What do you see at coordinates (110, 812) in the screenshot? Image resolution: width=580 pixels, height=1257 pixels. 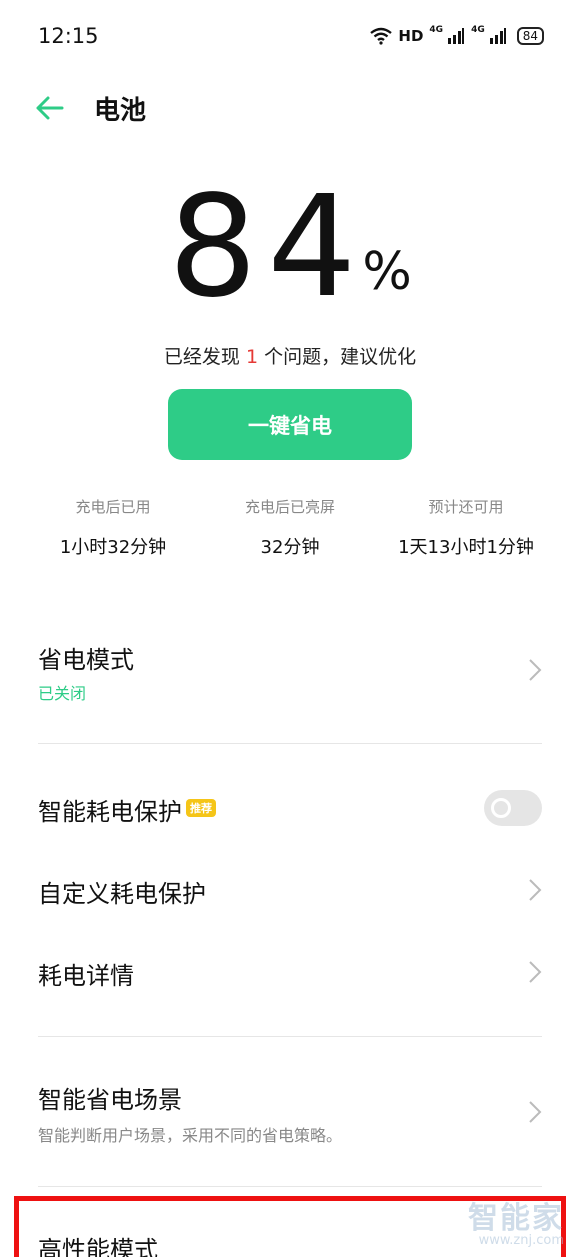 I see `row-title-text: 智能耗电保护` at bounding box center [110, 812].